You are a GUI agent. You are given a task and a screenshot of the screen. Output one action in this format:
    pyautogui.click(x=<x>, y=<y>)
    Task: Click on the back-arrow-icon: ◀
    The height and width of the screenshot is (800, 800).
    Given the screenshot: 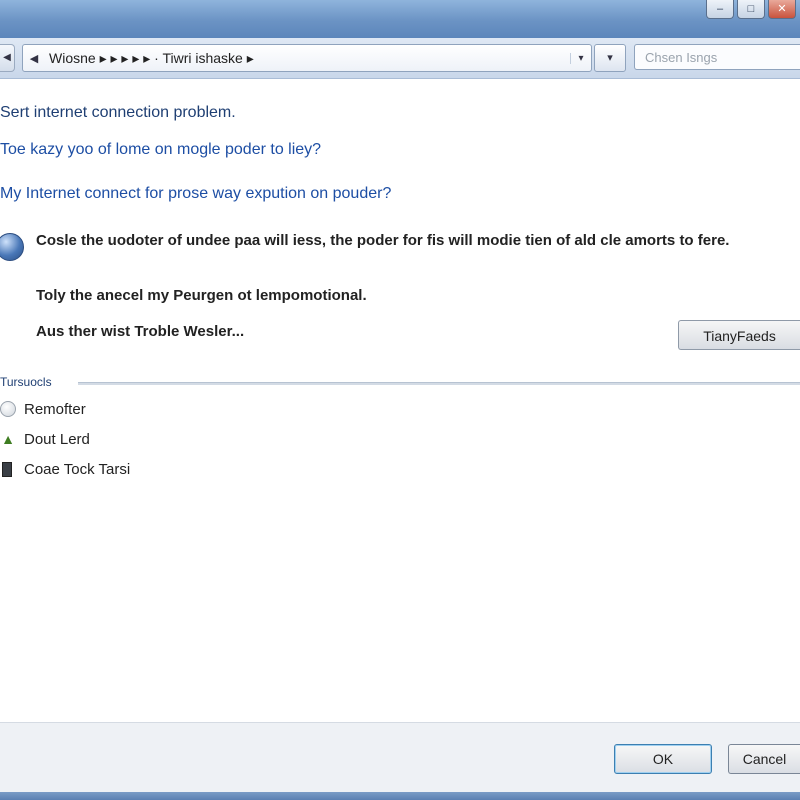 What is the action you would take?
    pyautogui.click(x=34, y=58)
    